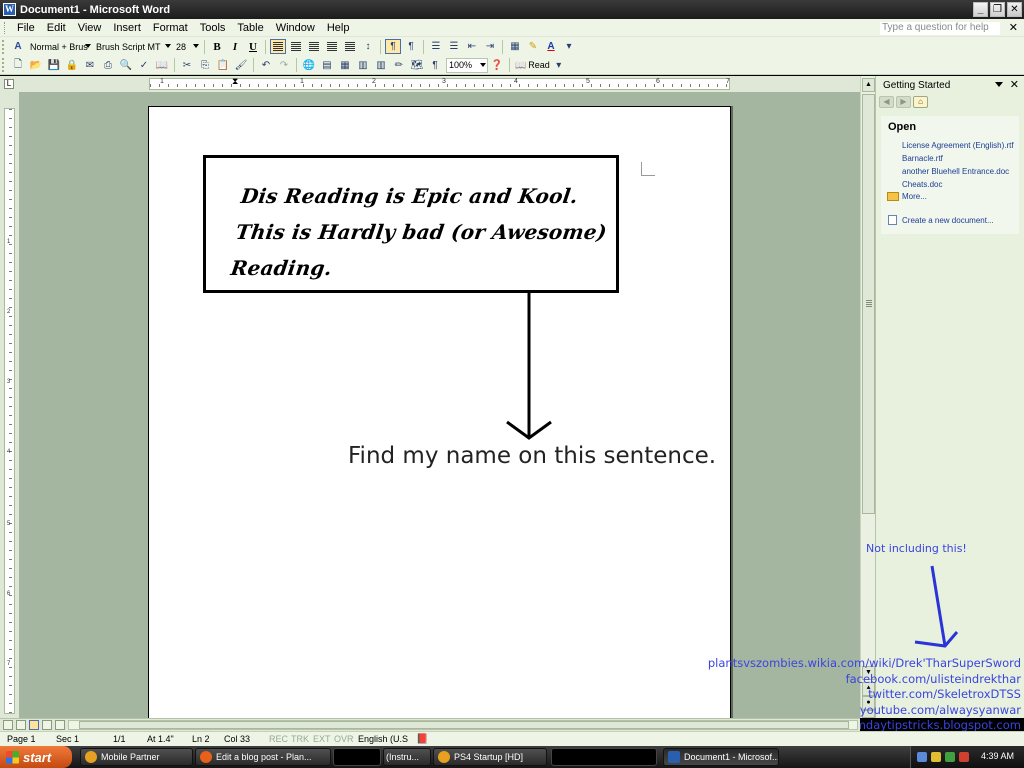 Image resolution: width=1024 pixels, height=768 pixels. Describe the element at coordinates (332, 46) in the screenshot. I see `justify-button` at that location.